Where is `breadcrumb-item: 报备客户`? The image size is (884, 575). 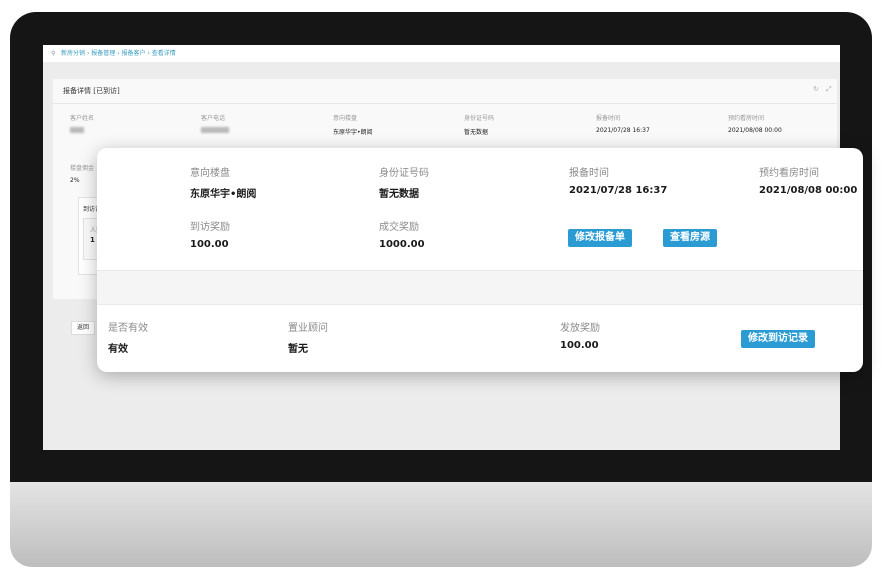 breadcrumb-item: 报备客户 is located at coordinates (134, 53).